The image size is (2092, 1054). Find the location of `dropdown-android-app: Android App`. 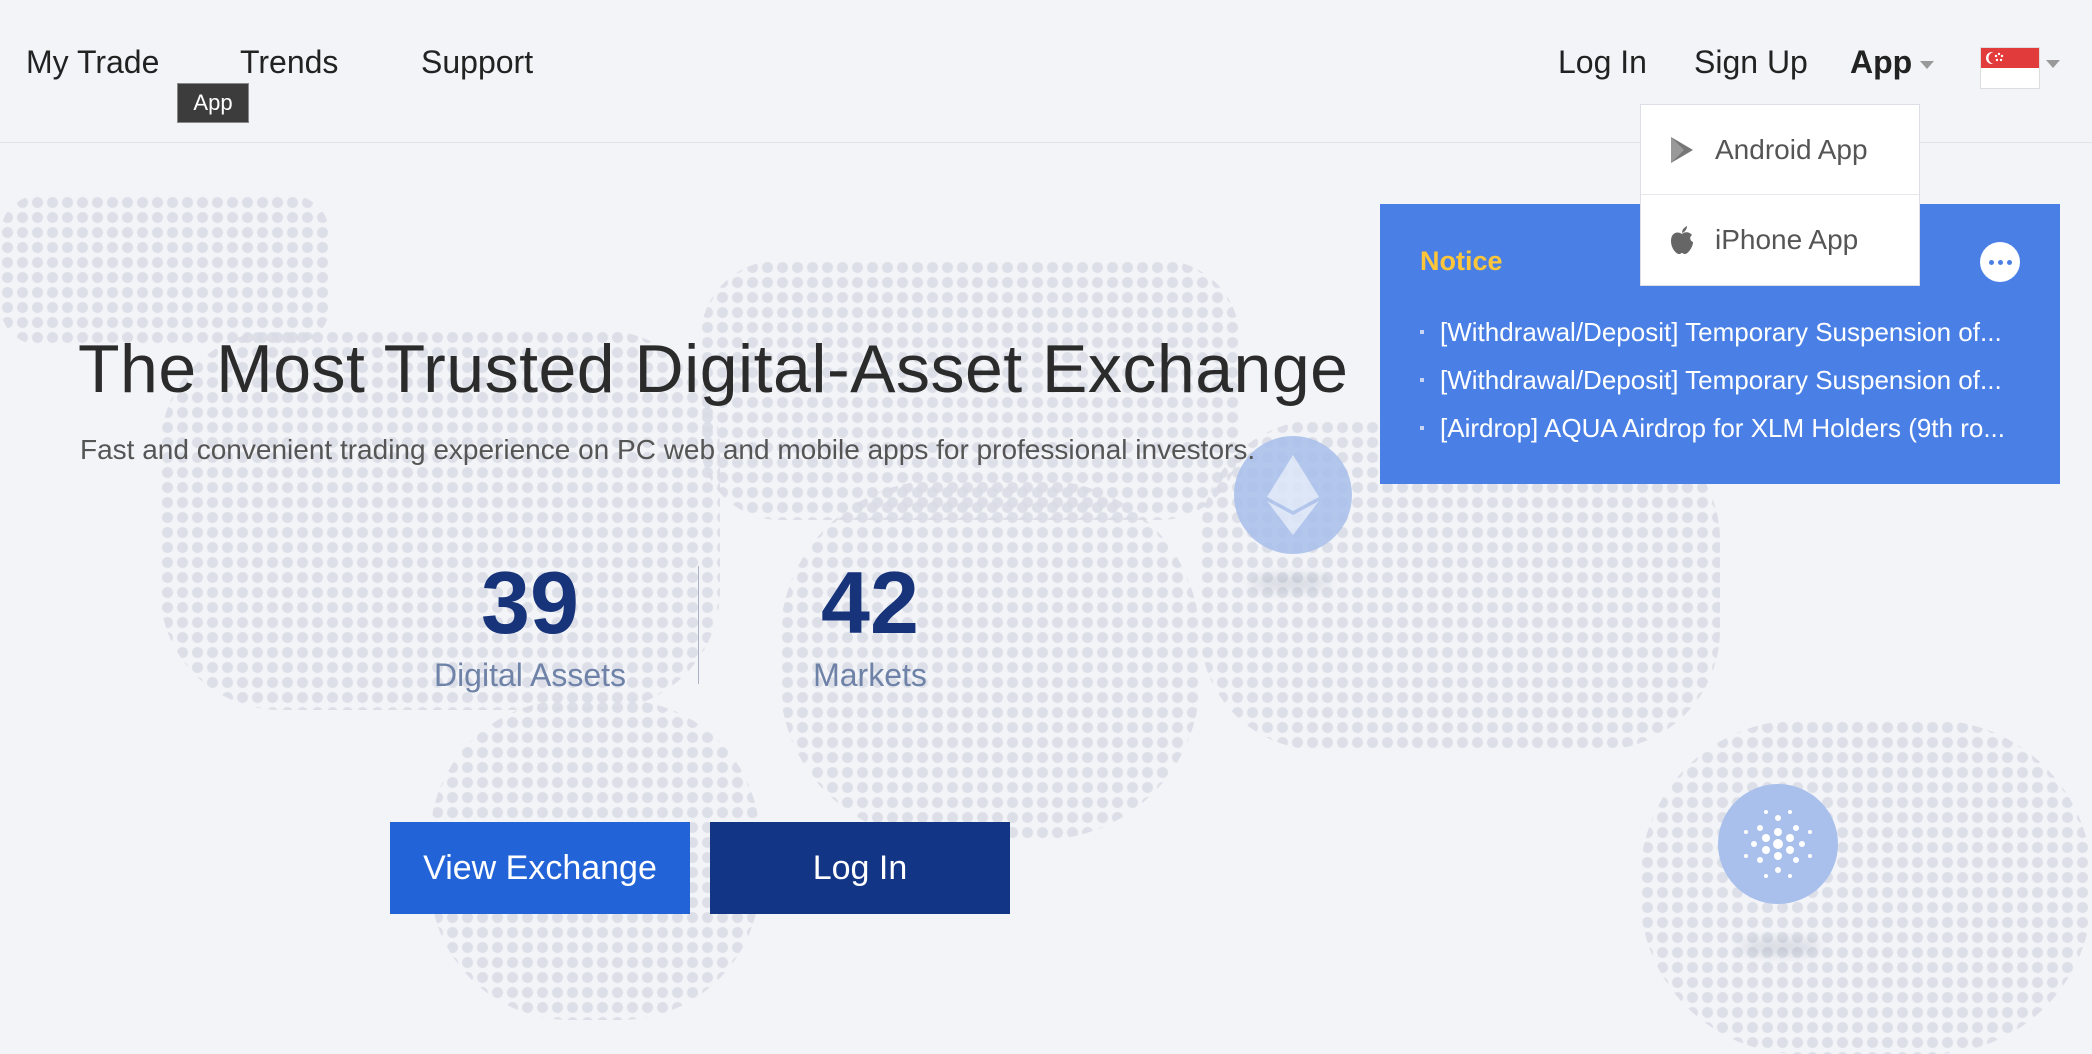

dropdown-android-app: Android App is located at coordinates (1780, 149).